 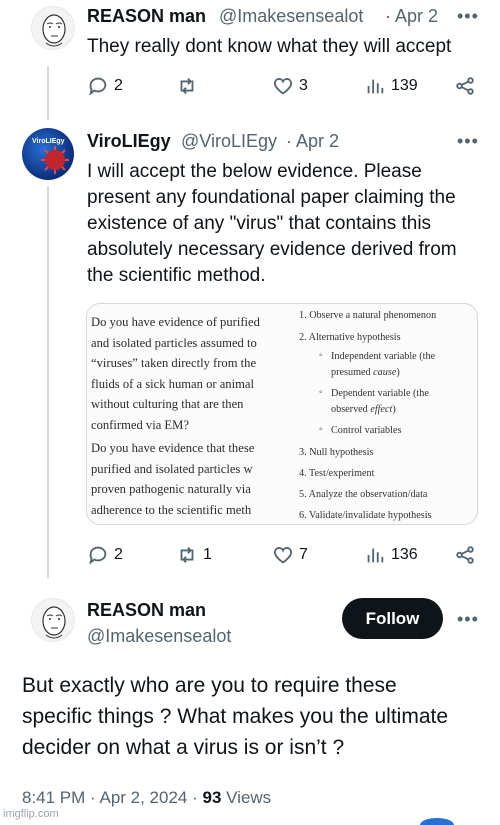 What do you see at coordinates (173, 448) in the screenshot?
I see `image-line: Do you have evidence that these` at bounding box center [173, 448].